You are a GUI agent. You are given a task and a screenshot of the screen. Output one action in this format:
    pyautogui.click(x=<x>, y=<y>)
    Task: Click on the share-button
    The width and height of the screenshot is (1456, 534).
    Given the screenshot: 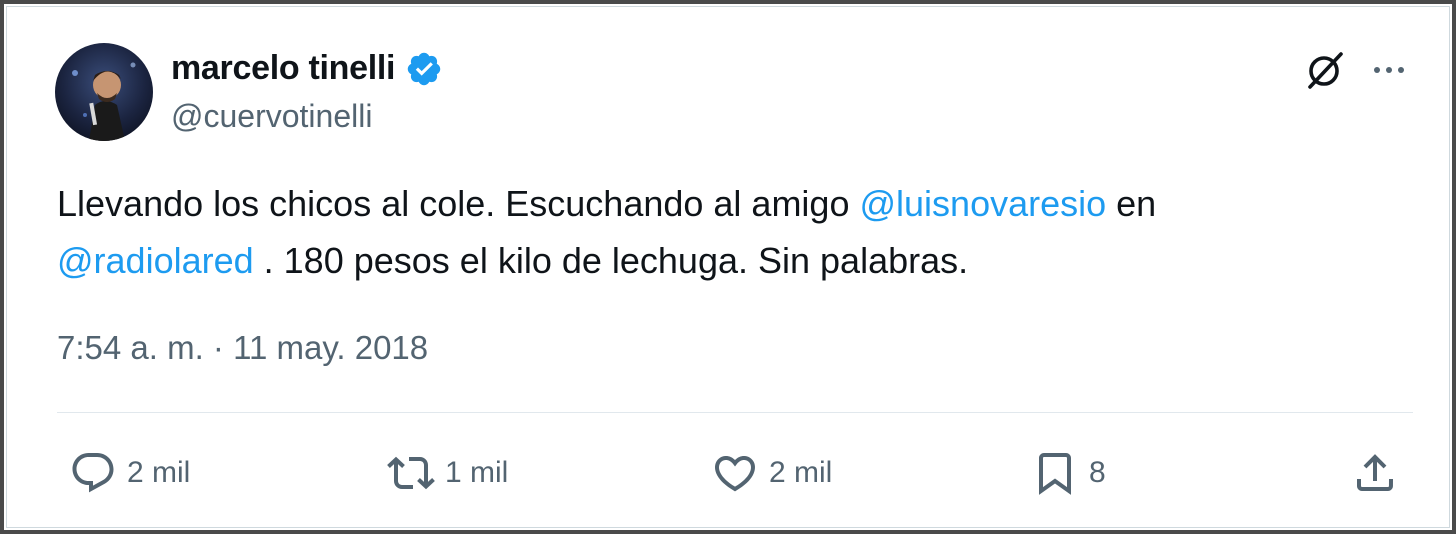 What is the action you would take?
    pyautogui.click(x=1375, y=473)
    